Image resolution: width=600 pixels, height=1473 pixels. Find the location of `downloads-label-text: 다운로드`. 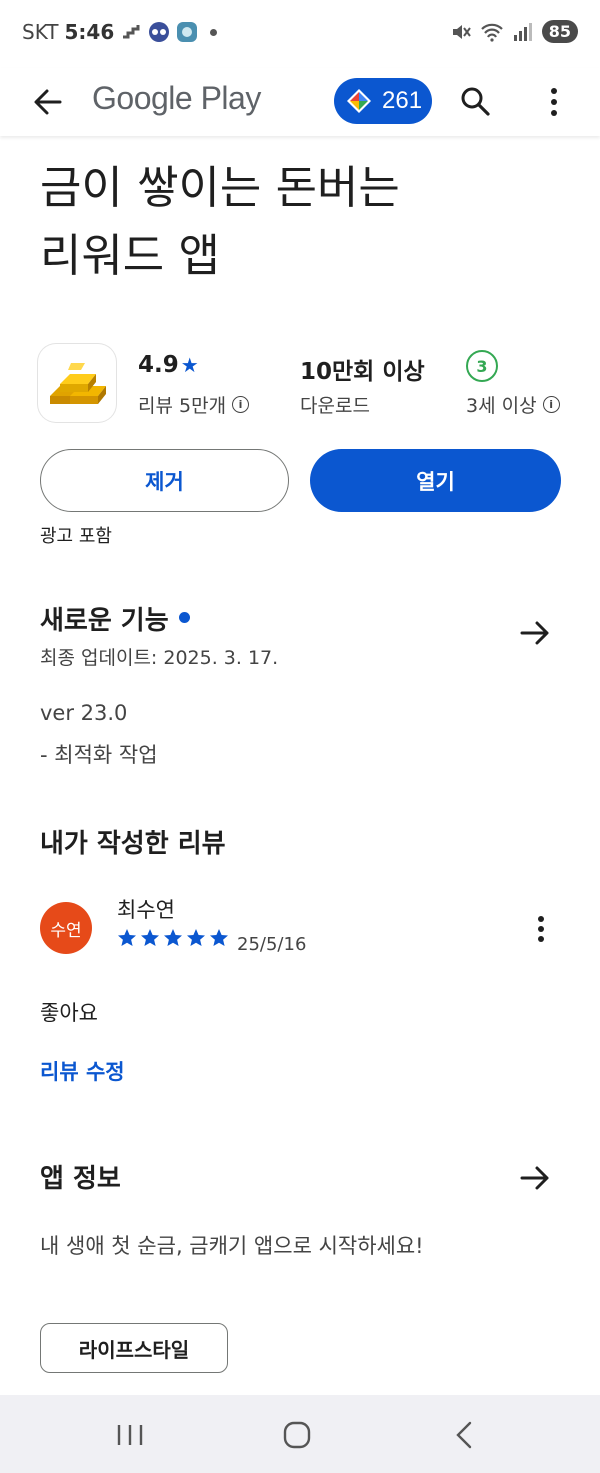

downloads-label-text: 다운로드 is located at coordinates (335, 406).